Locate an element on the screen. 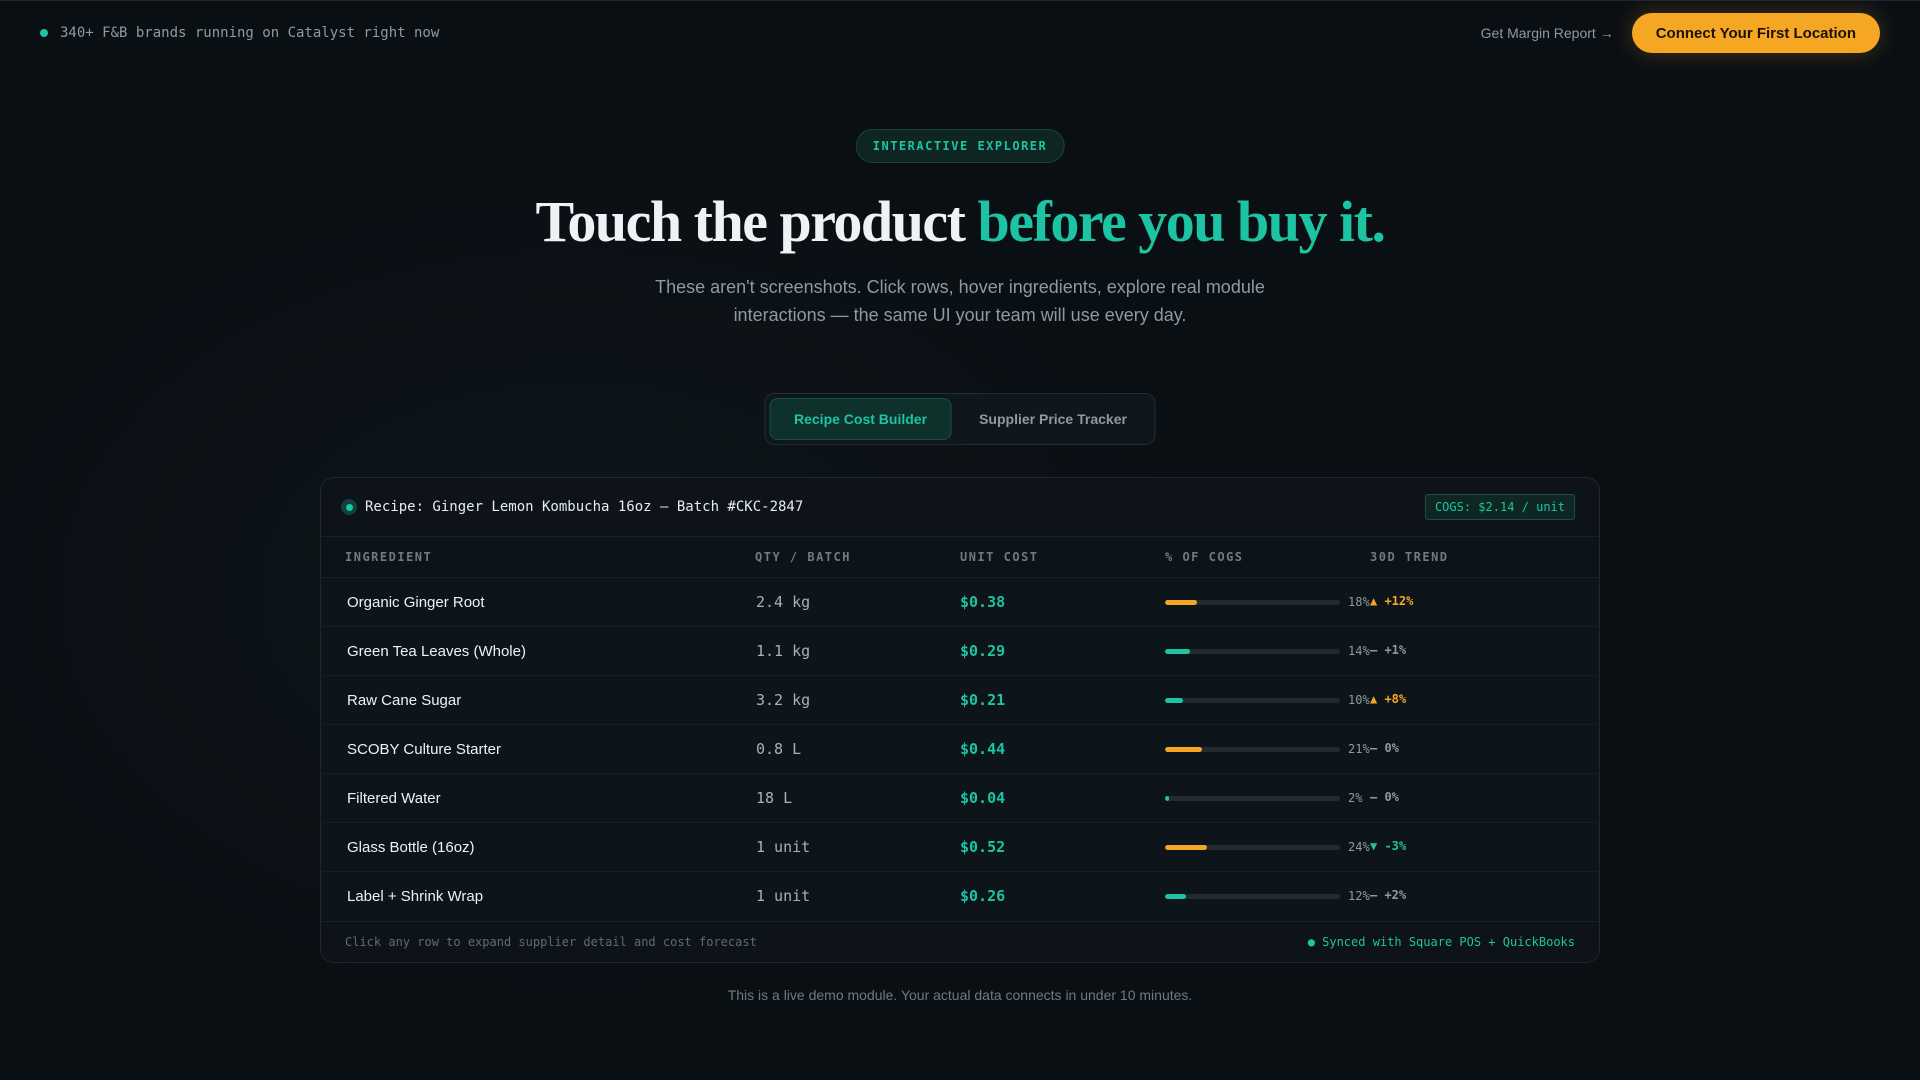 The image size is (1920, 1080). cogs-share: 12% is located at coordinates (1267, 896).